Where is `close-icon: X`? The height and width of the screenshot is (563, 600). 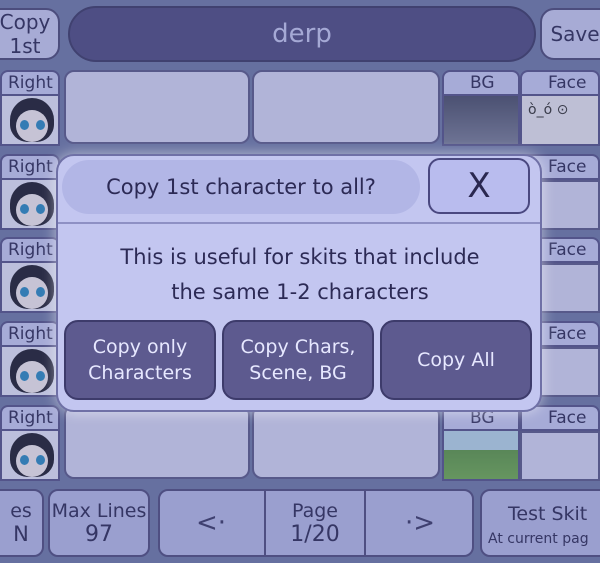 close-icon: X is located at coordinates (479, 186).